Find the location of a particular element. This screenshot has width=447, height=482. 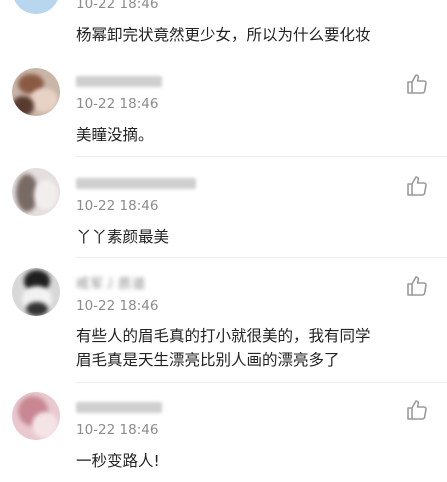

comment-text-line1: 有些人的眉毛真的打小就很美的，我有同学 is located at coordinates (223, 336).